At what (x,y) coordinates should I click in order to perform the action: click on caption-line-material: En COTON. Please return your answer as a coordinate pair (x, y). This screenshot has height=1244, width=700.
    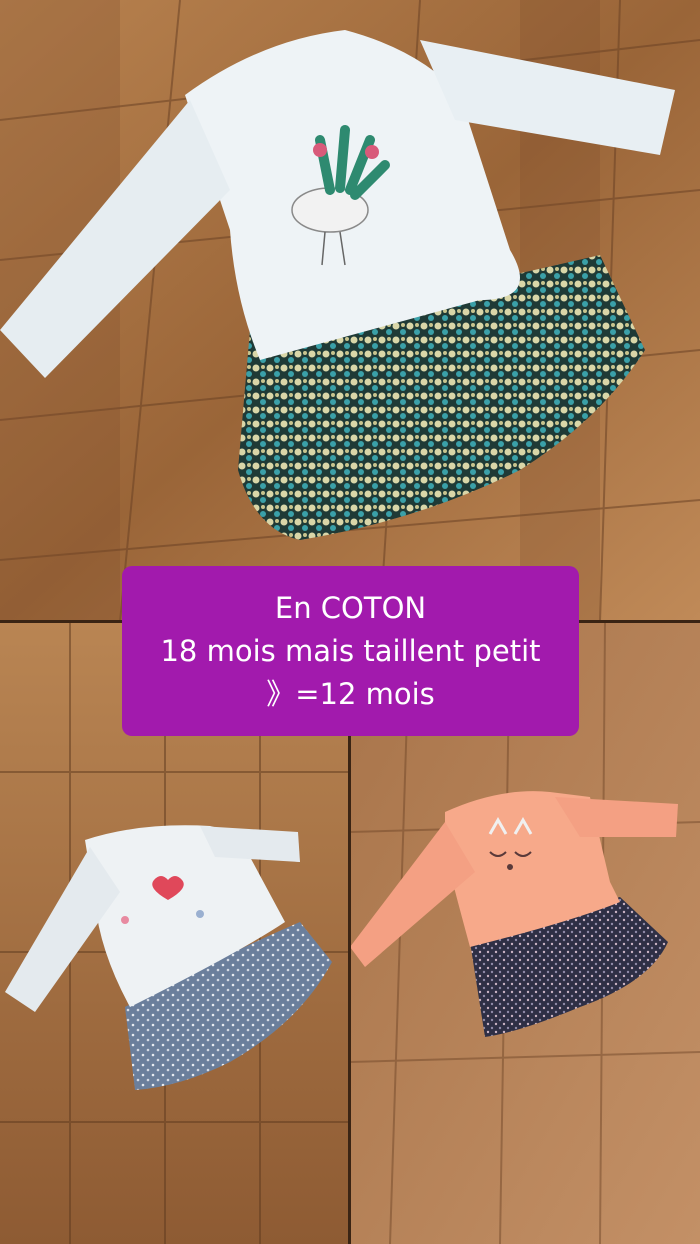
    Looking at the image, I should click on (350, 607).